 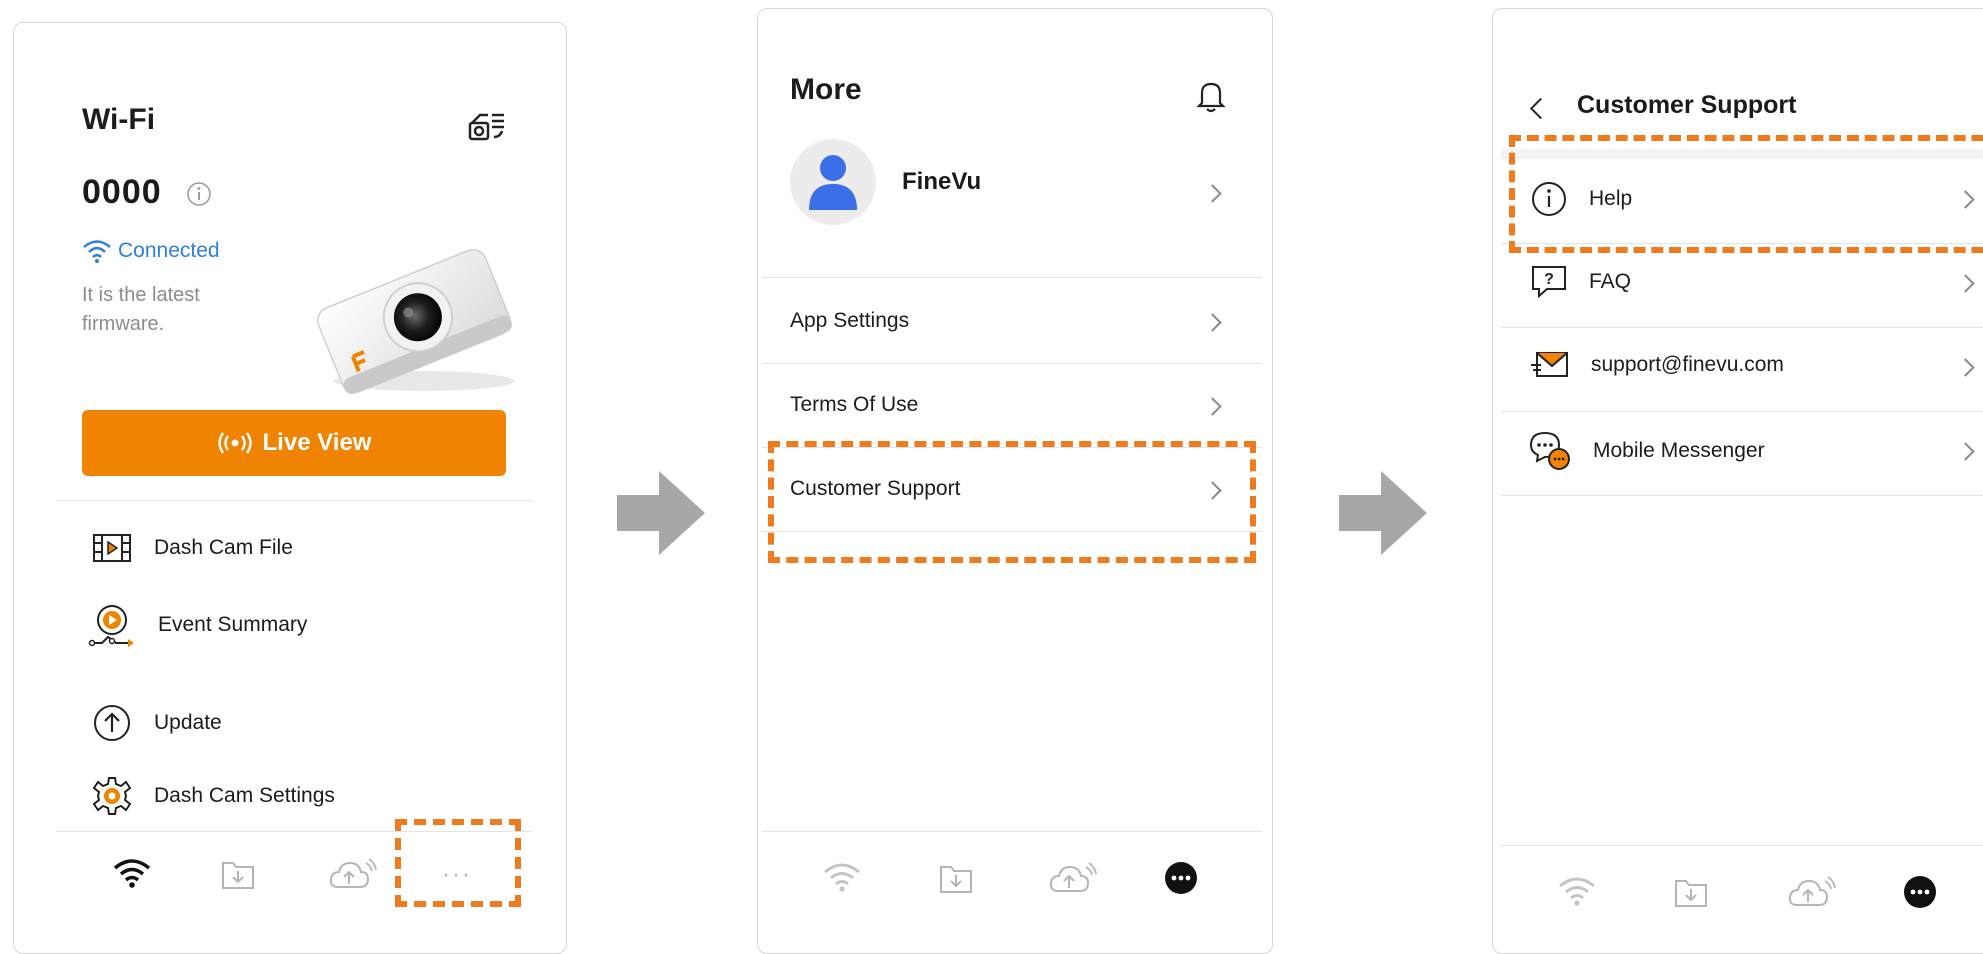 I want to click on menu-item-email: support@finevu.com, so click(x=1657, y=365).